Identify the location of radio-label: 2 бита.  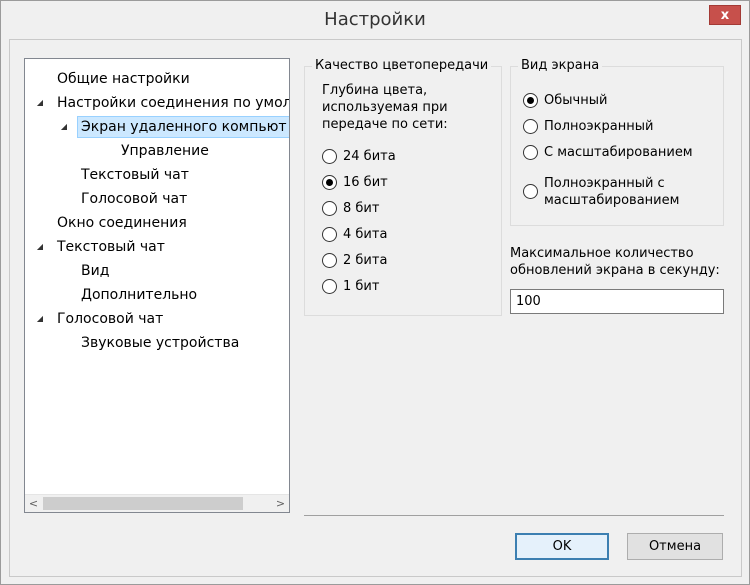
(365, 260).